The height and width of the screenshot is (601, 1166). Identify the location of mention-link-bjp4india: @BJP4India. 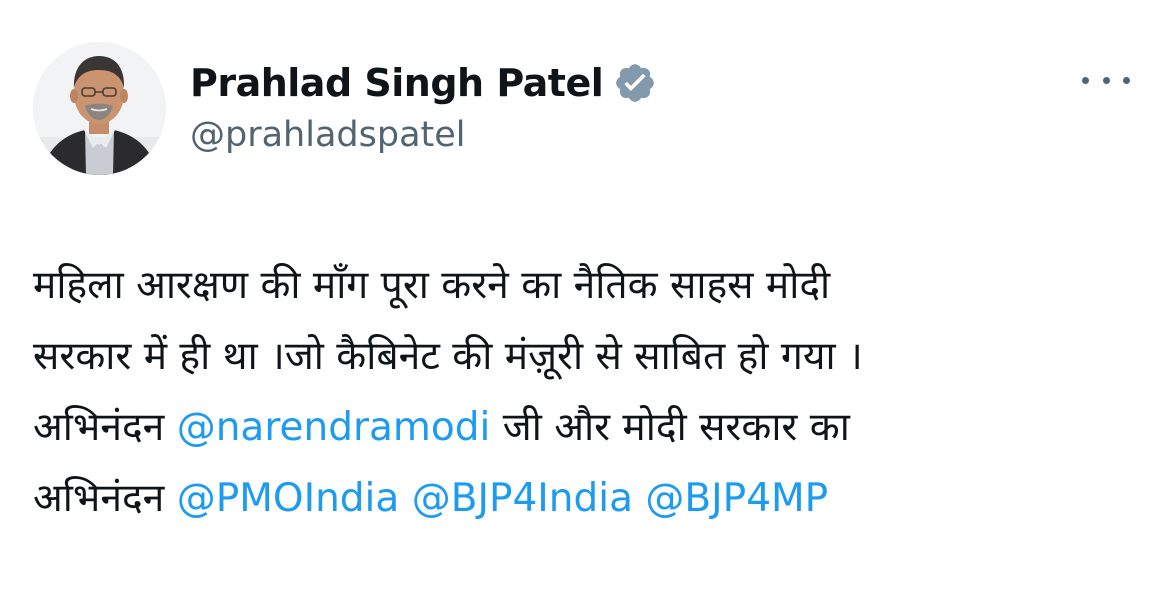
(522, 498).